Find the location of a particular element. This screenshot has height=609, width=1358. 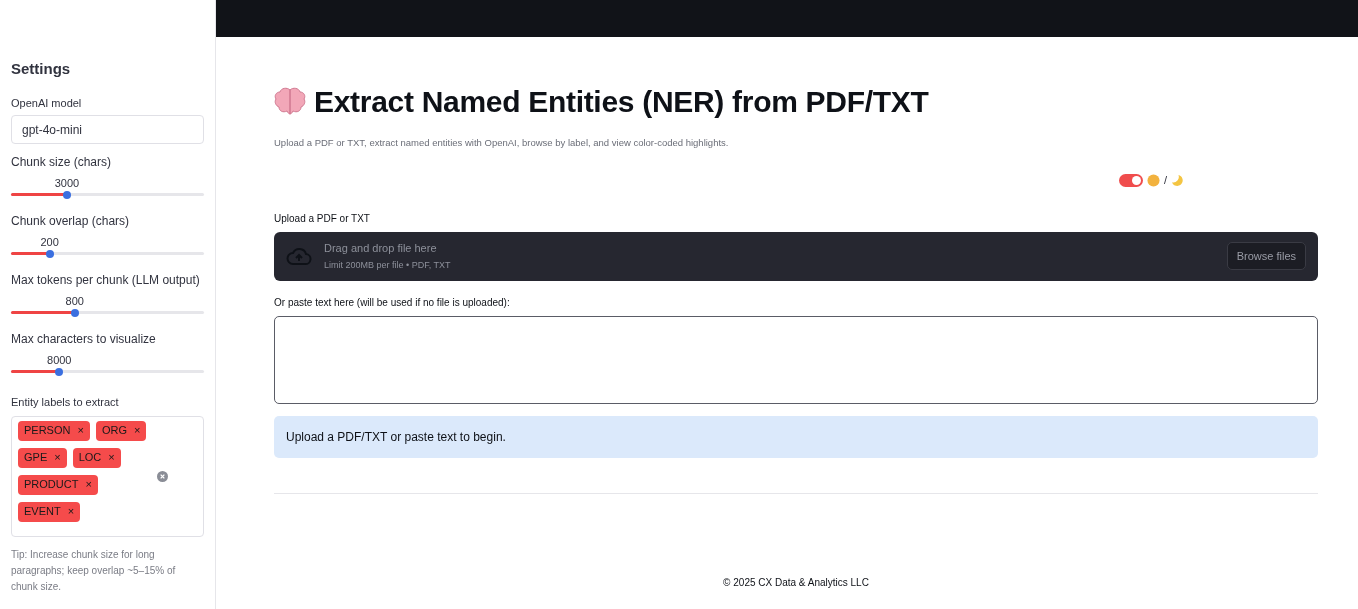

sidebar-title: Settings is located at coordinates (41, 69).